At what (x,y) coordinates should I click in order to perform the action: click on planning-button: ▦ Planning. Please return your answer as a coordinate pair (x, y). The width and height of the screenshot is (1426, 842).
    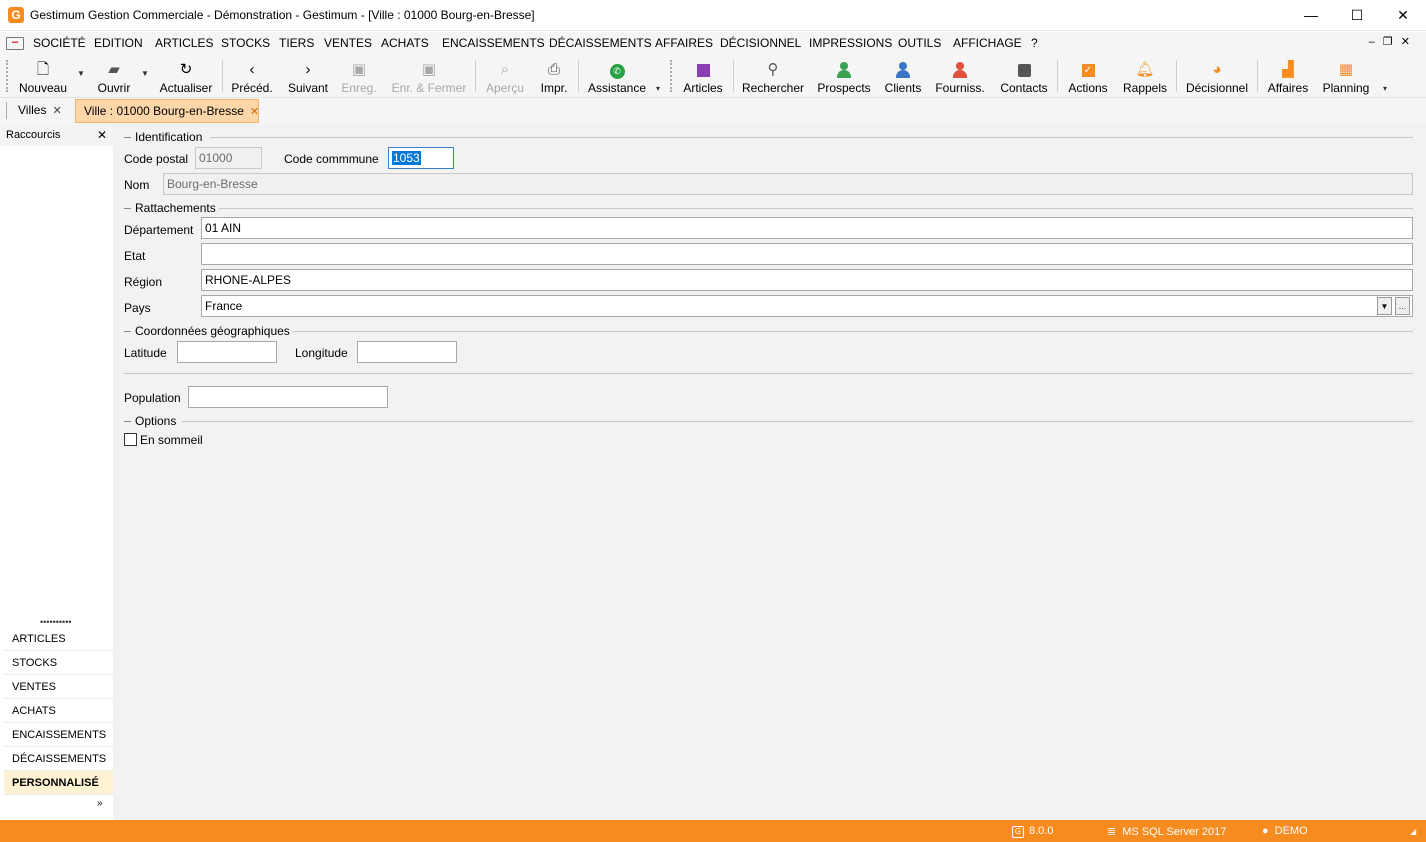
    Looking at the image, I should click on (1346, 76).